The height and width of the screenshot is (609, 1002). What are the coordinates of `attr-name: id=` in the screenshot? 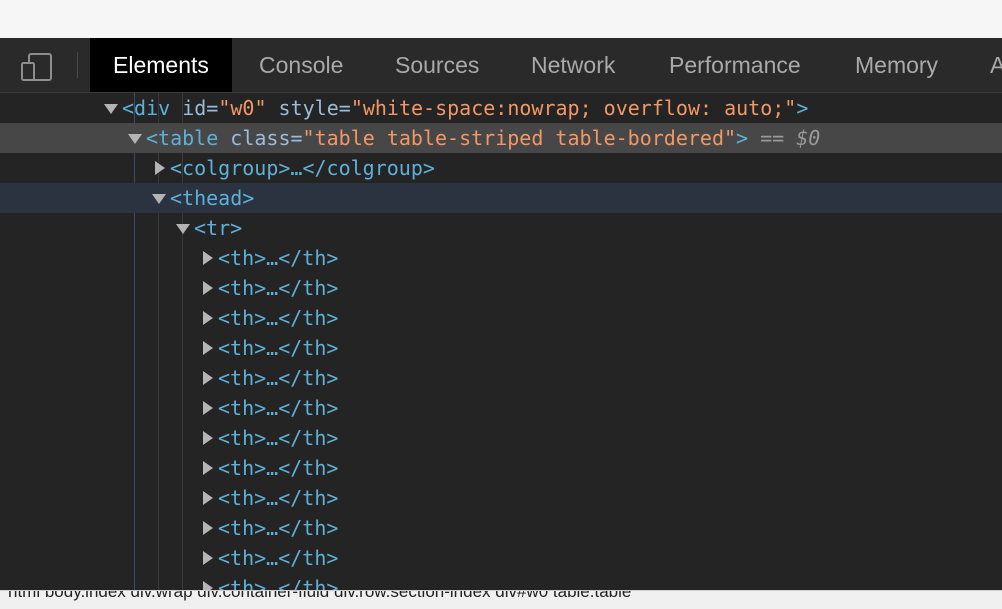 It's located at (194, 108).